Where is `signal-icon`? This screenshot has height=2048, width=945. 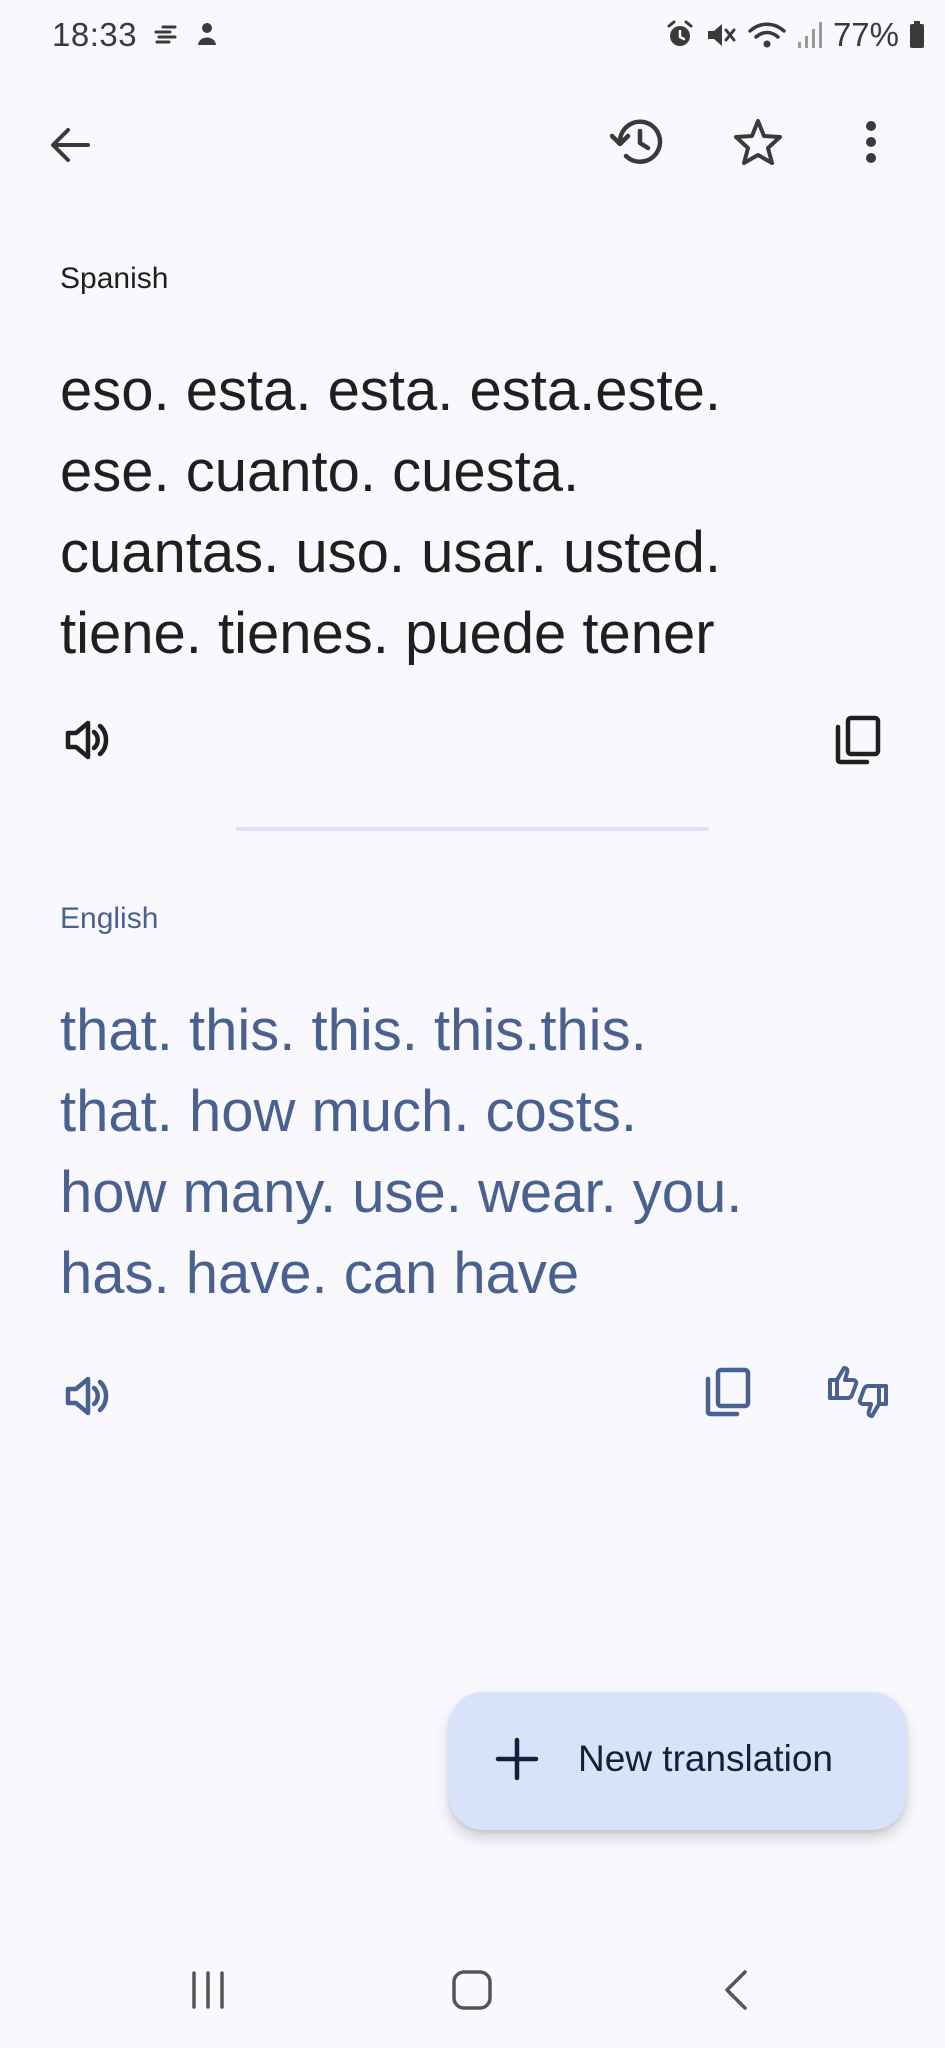
signal-icon is located at coordinates (810, 35).